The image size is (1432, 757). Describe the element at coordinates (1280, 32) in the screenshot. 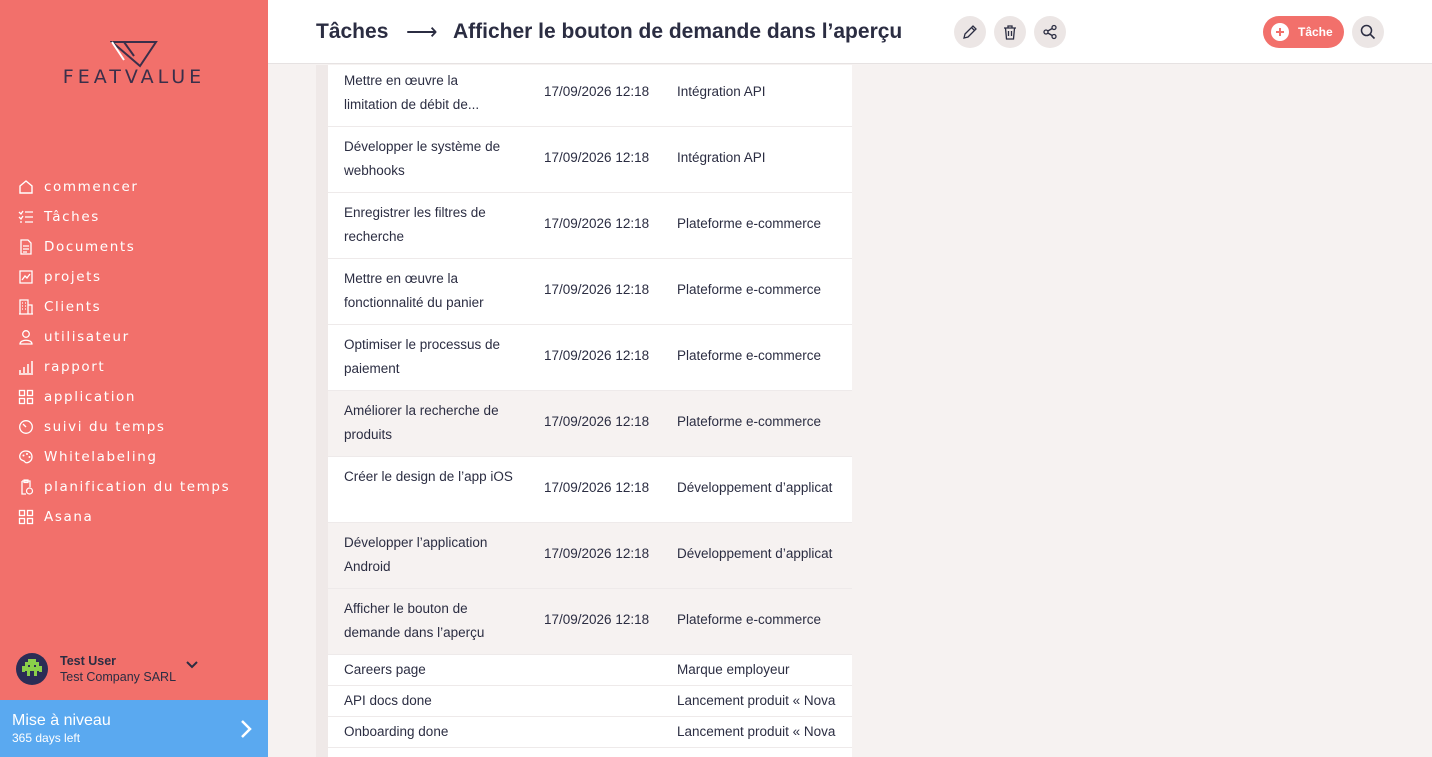

I see `plus-icon` at that location.